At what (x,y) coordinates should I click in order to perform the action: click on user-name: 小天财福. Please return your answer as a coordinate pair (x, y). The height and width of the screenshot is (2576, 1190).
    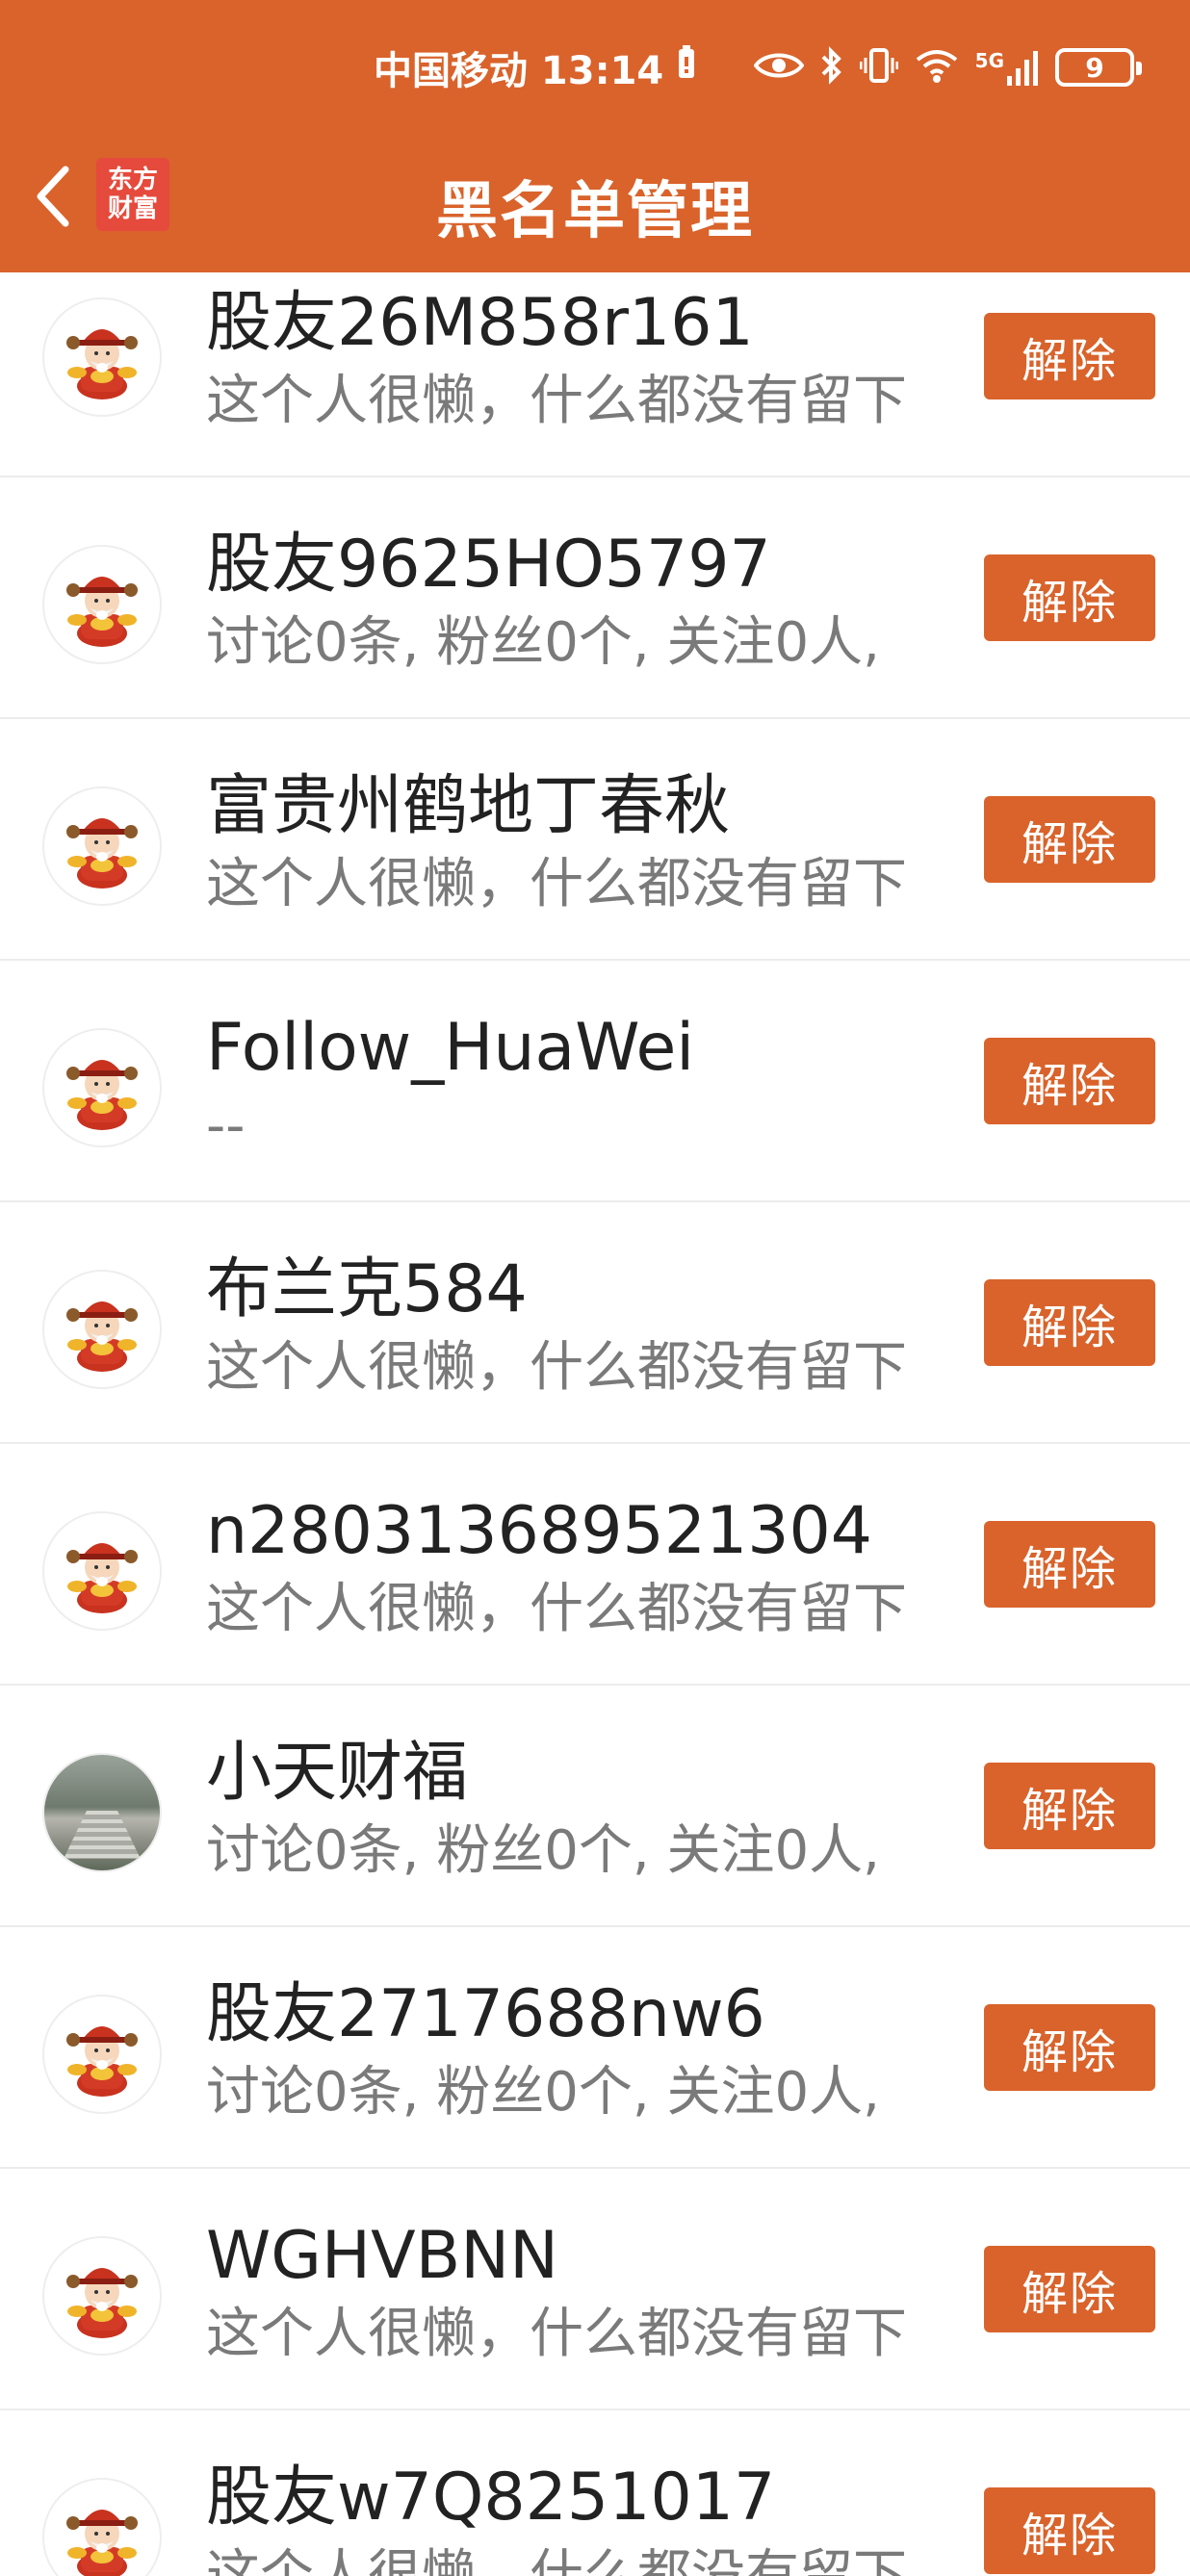
    Looking at the image, I should click on (583, 1773).